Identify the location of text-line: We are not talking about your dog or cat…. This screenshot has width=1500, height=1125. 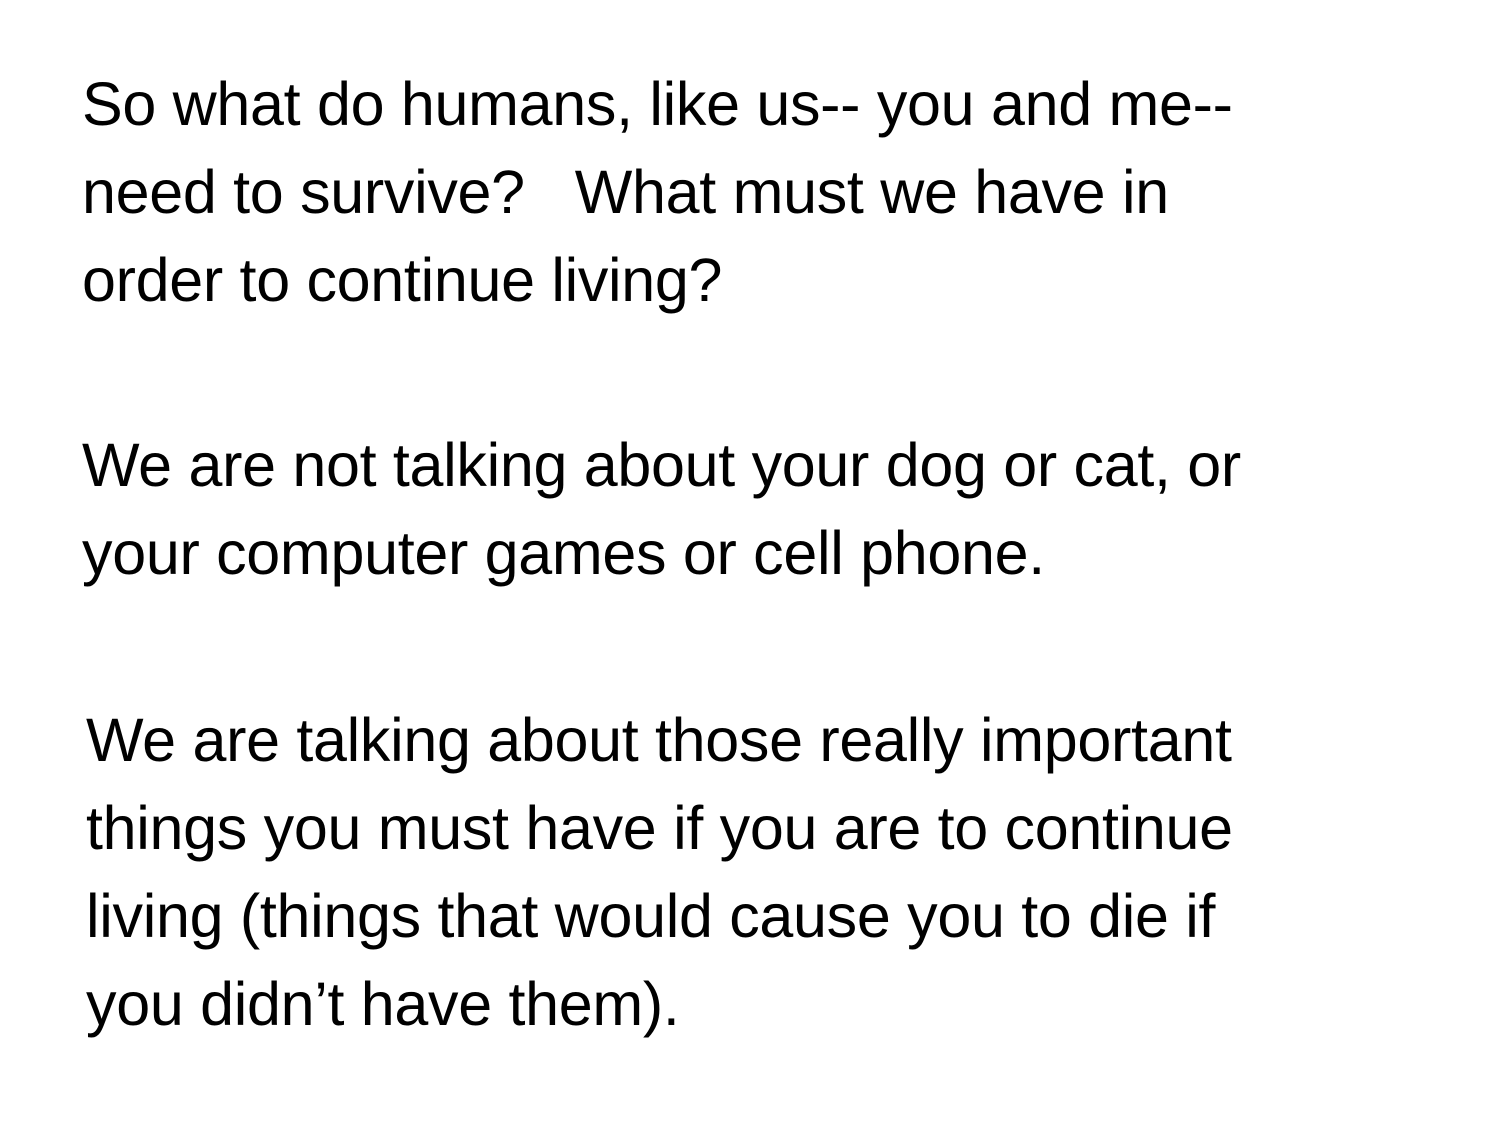
(661, 465).